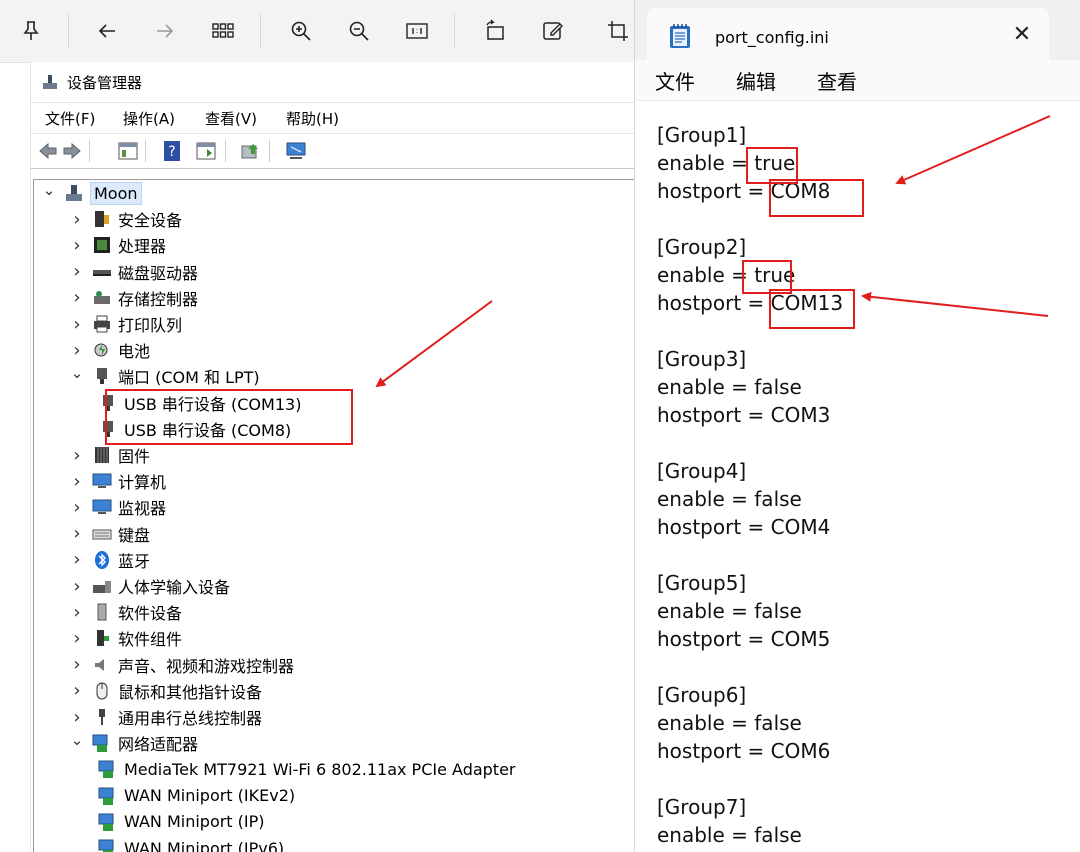 This screenshot has height=852, width=1080. I want to click on tree-device: WAN Miniport (IP), so click(181, 822).